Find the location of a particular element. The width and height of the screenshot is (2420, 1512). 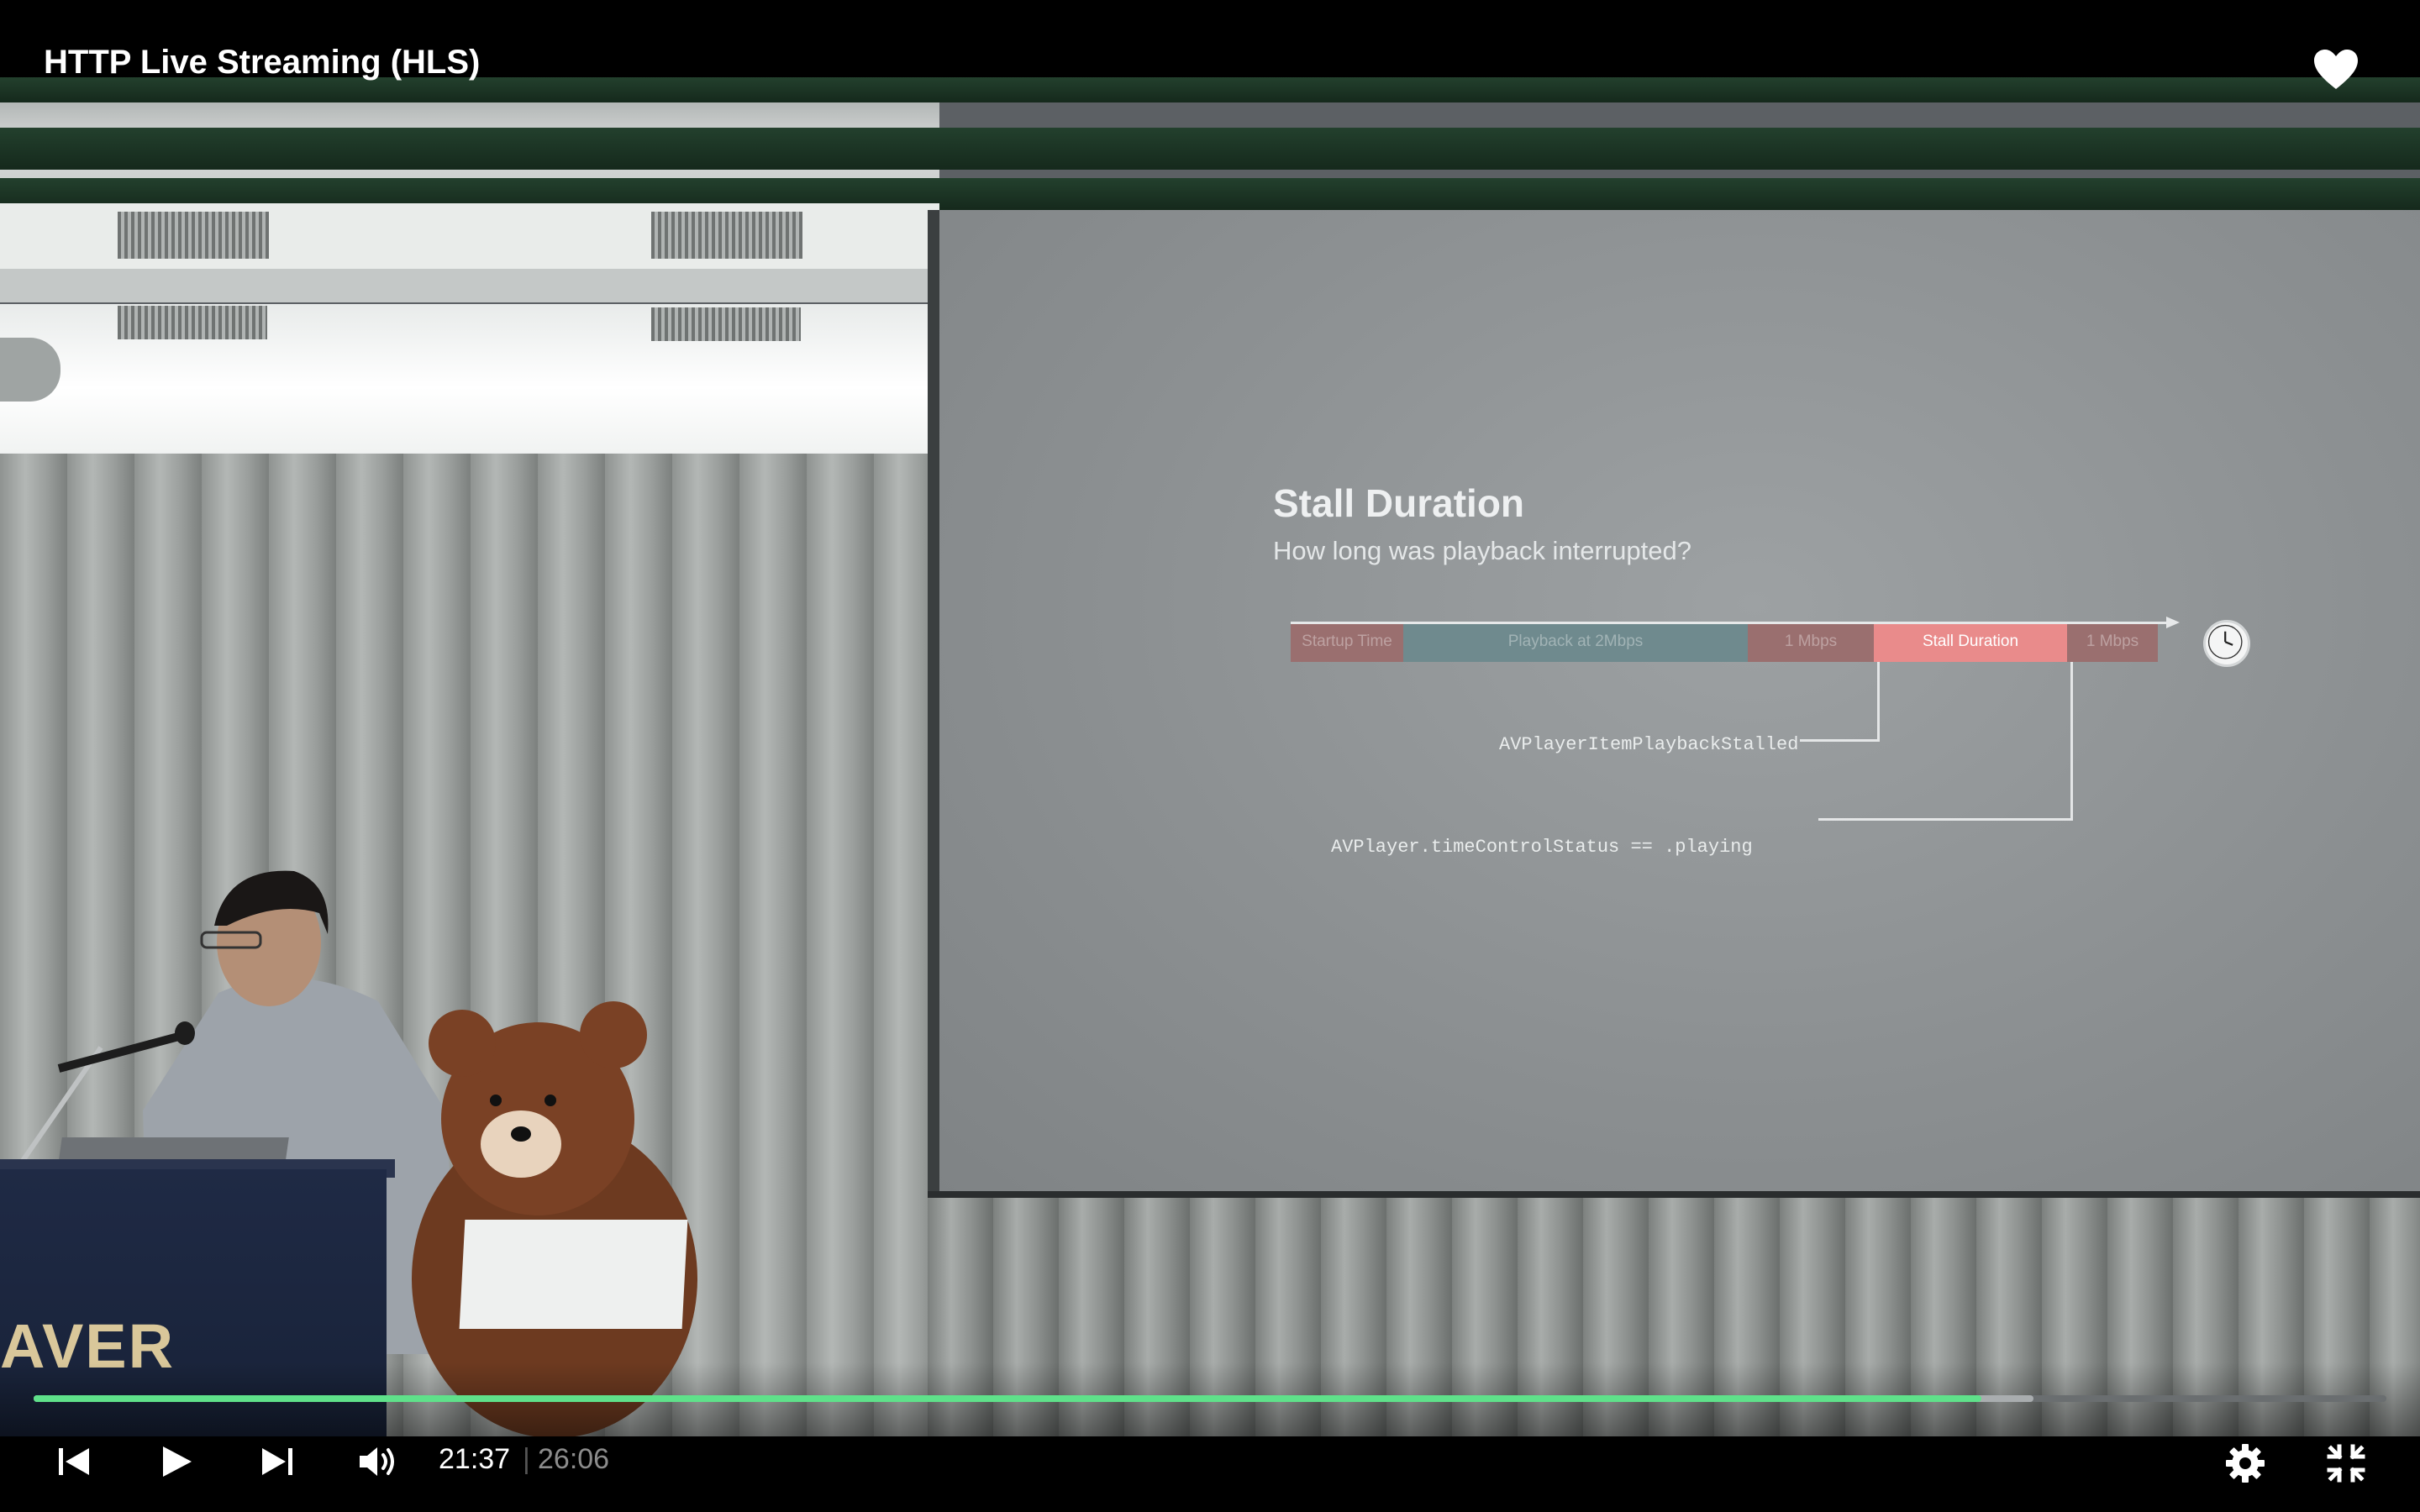

skip-previous-icon is located at coordinates (73, 1461).